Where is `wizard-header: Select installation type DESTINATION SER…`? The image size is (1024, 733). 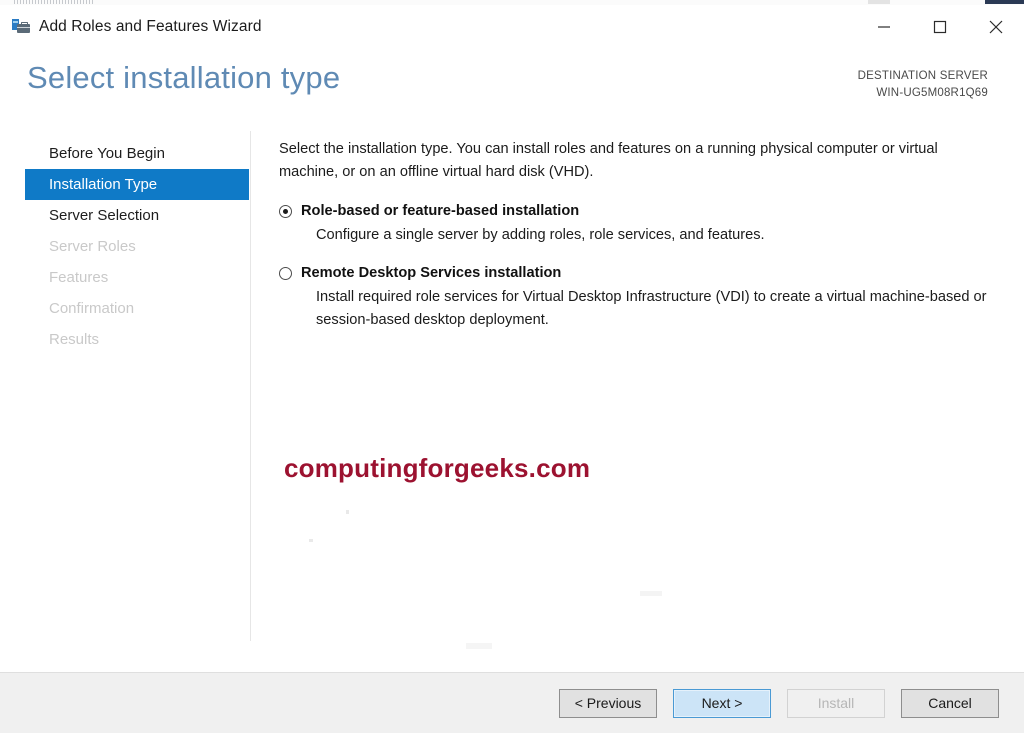
wizard-header: Select installation type DESTINATION SER… is located at coordinates (512, 89).